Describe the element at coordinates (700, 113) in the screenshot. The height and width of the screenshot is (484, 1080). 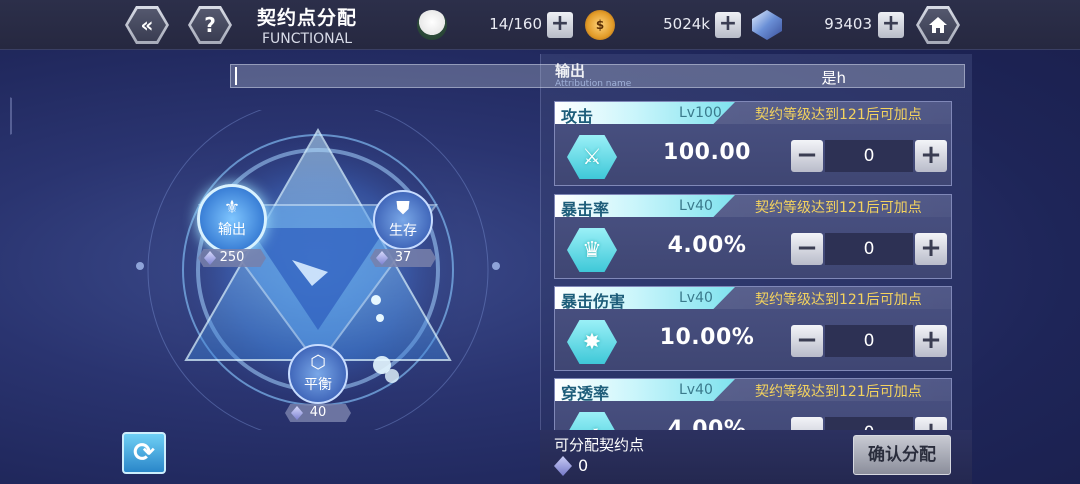
I see `attribute-level: Lv100` at that location.